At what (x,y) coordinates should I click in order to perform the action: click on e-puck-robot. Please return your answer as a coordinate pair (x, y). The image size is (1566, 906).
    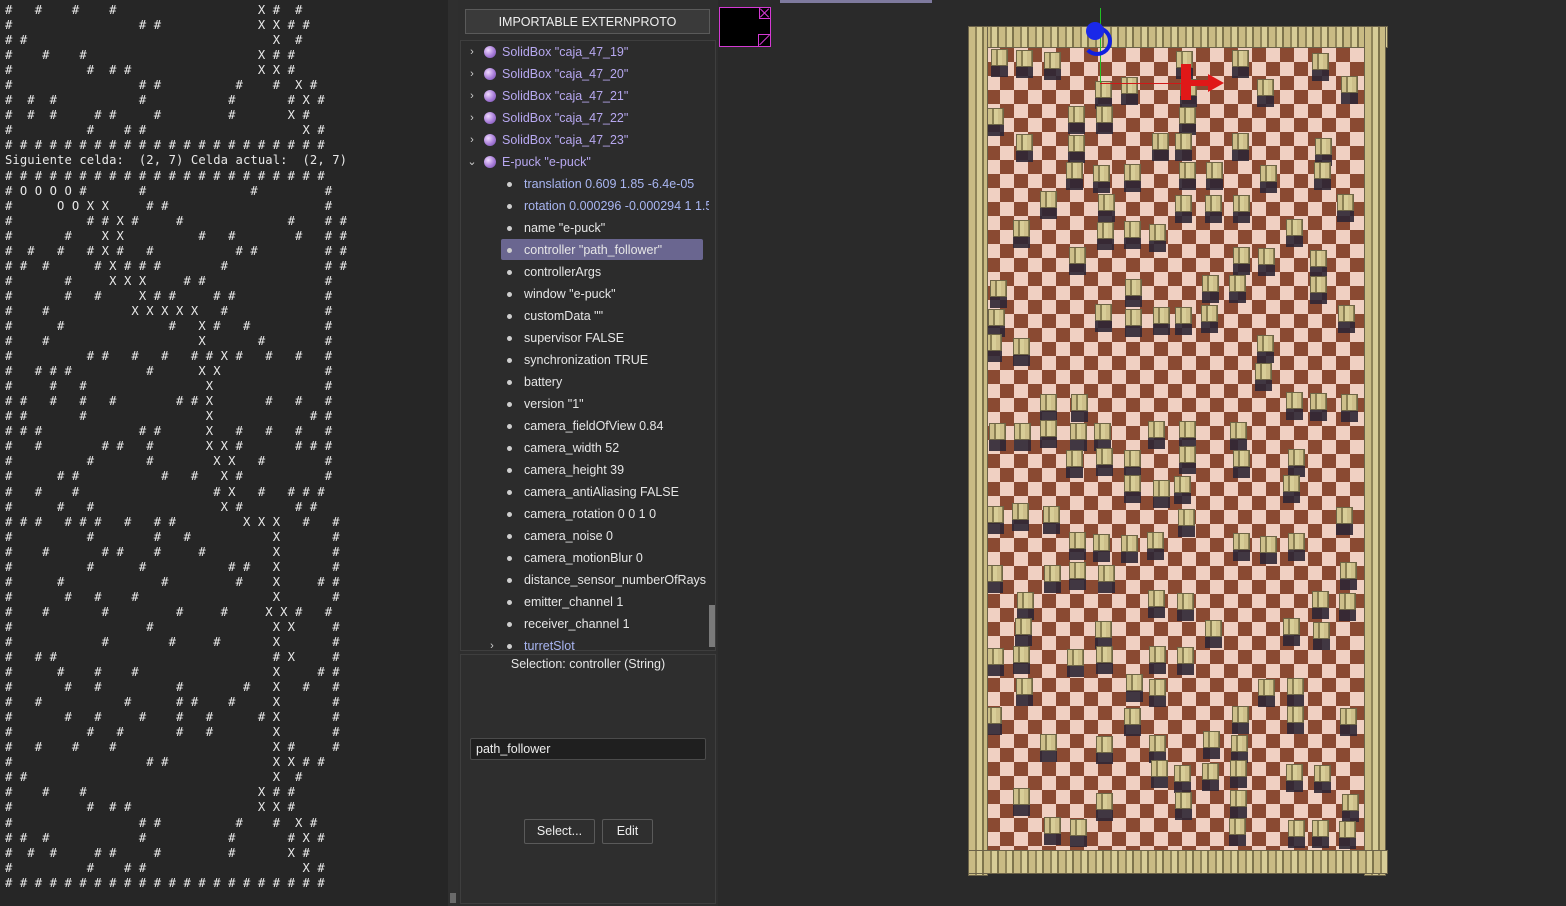
    Looking at the image, I should click on (1098, 43).